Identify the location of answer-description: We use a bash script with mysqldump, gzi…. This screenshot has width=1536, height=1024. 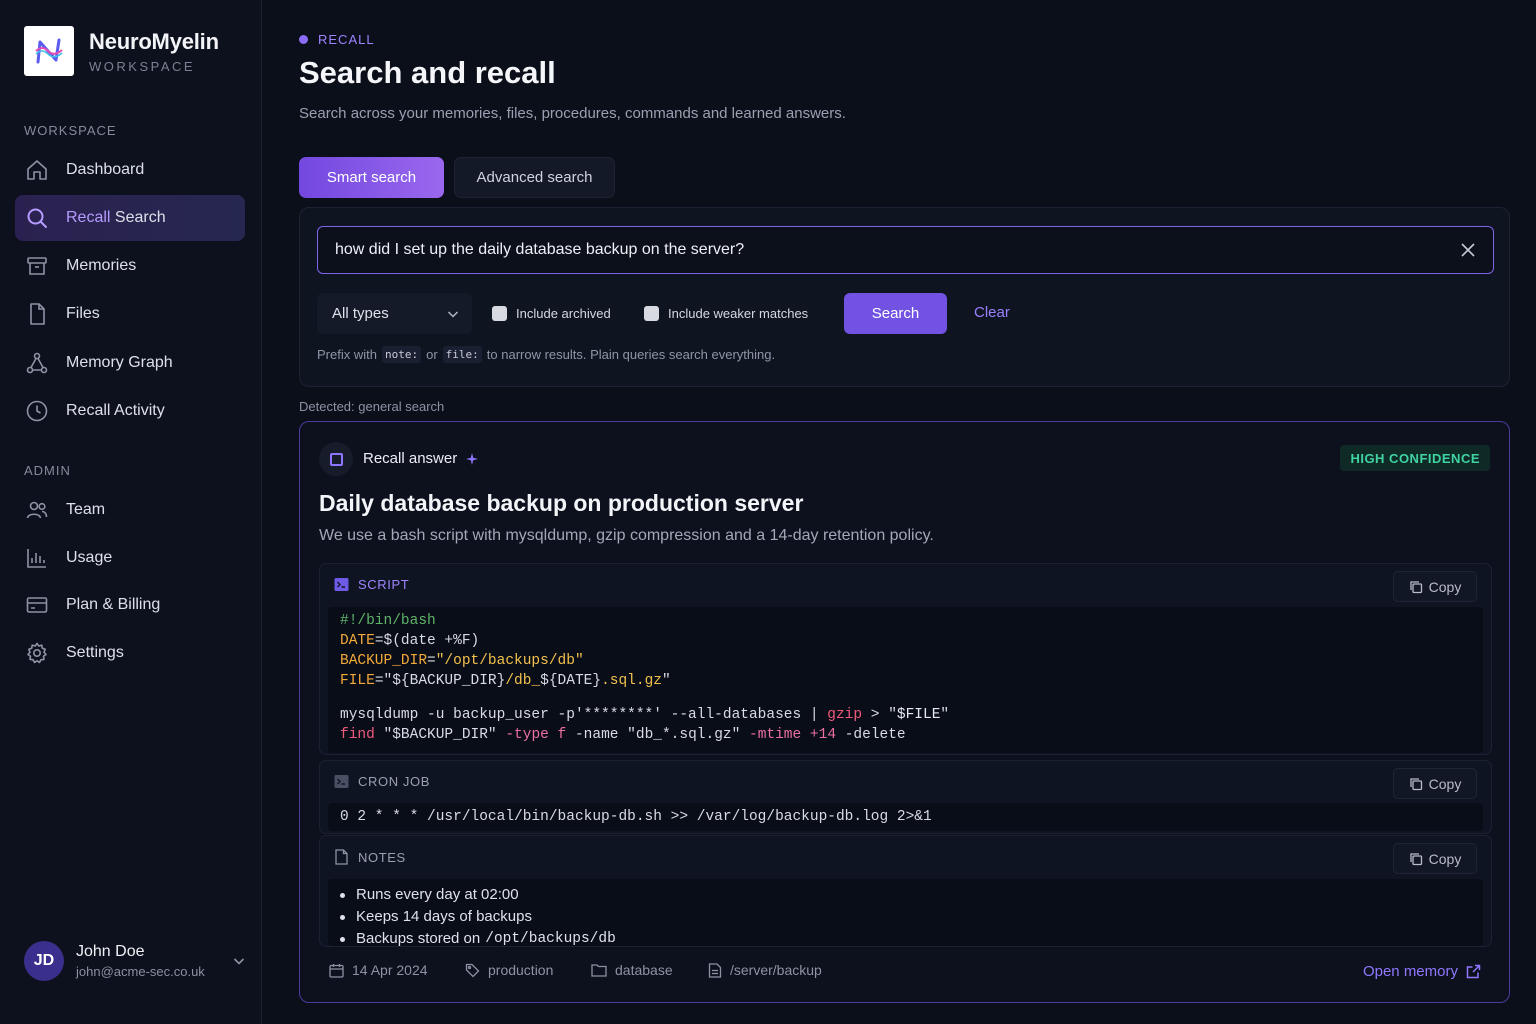
(626, 535).